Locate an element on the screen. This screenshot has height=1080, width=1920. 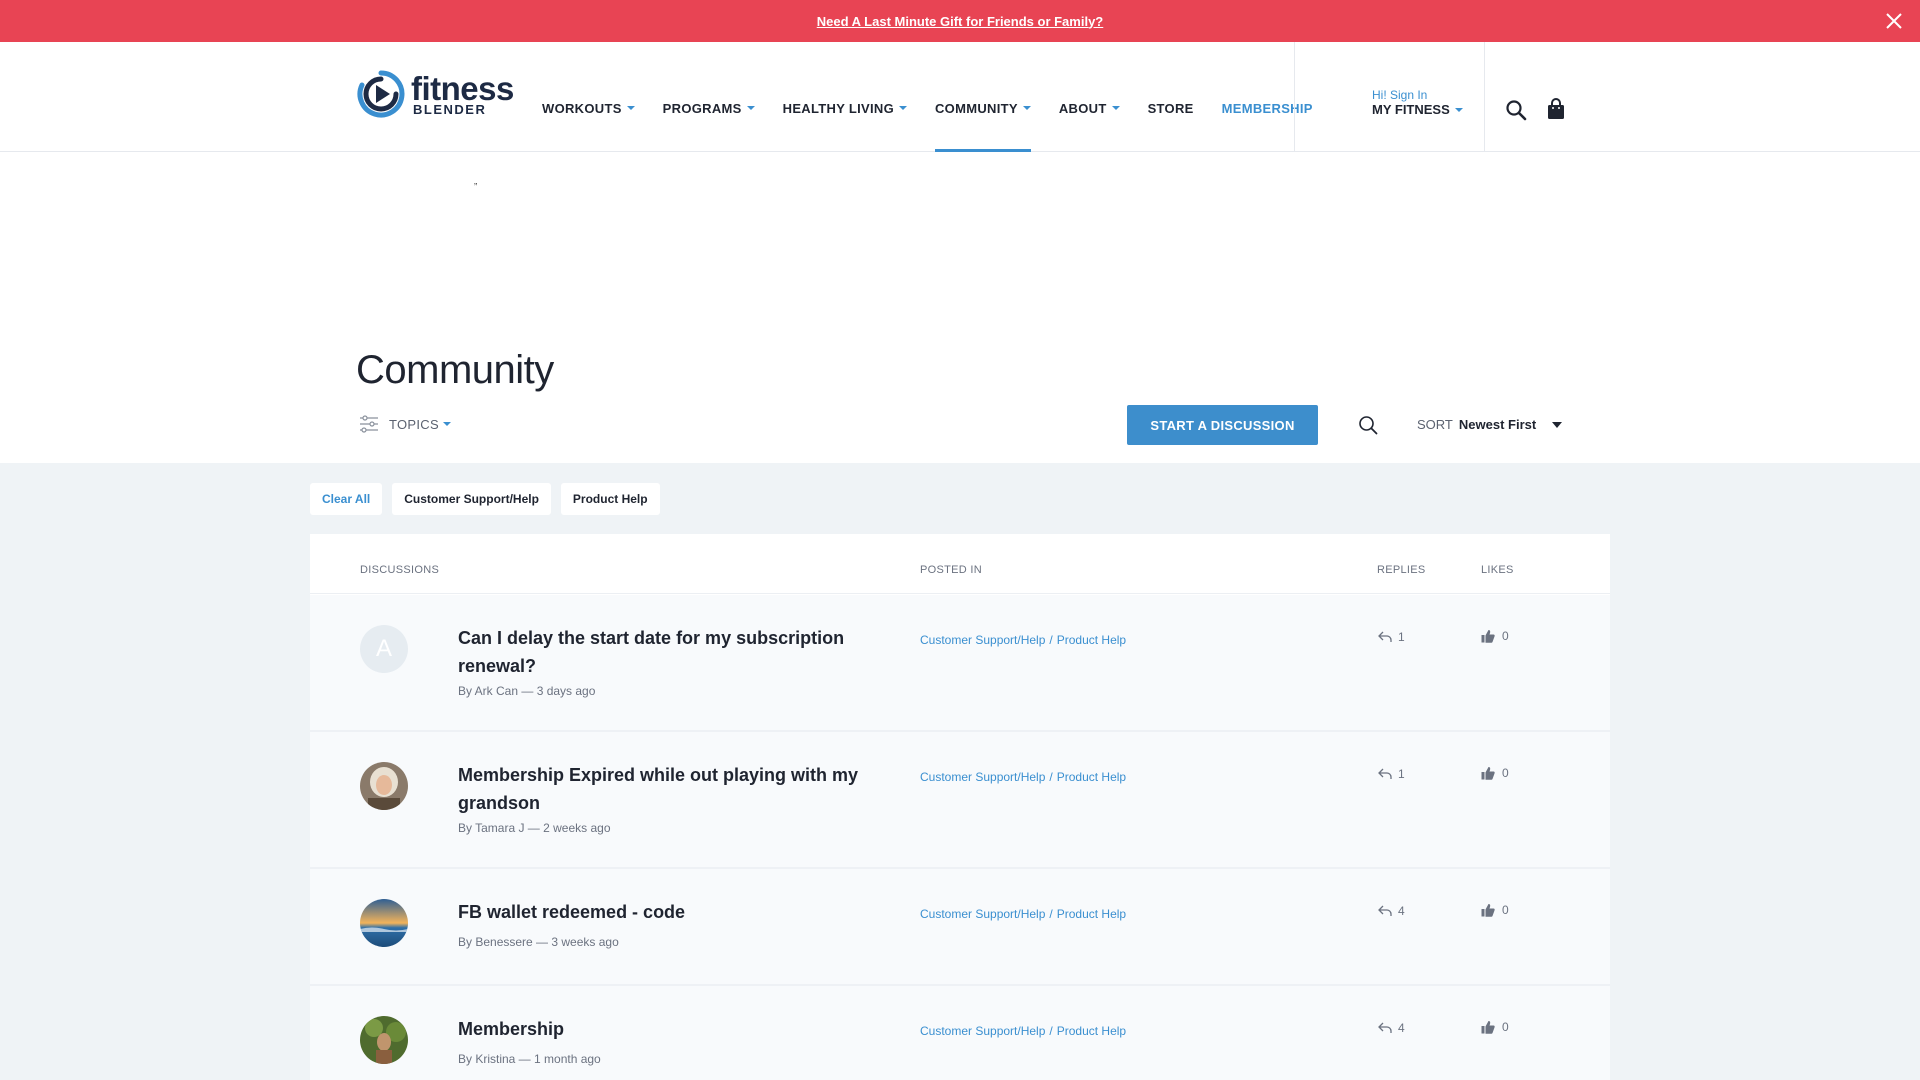
topics-label: TOPICS is located at coordinates (414, 424).